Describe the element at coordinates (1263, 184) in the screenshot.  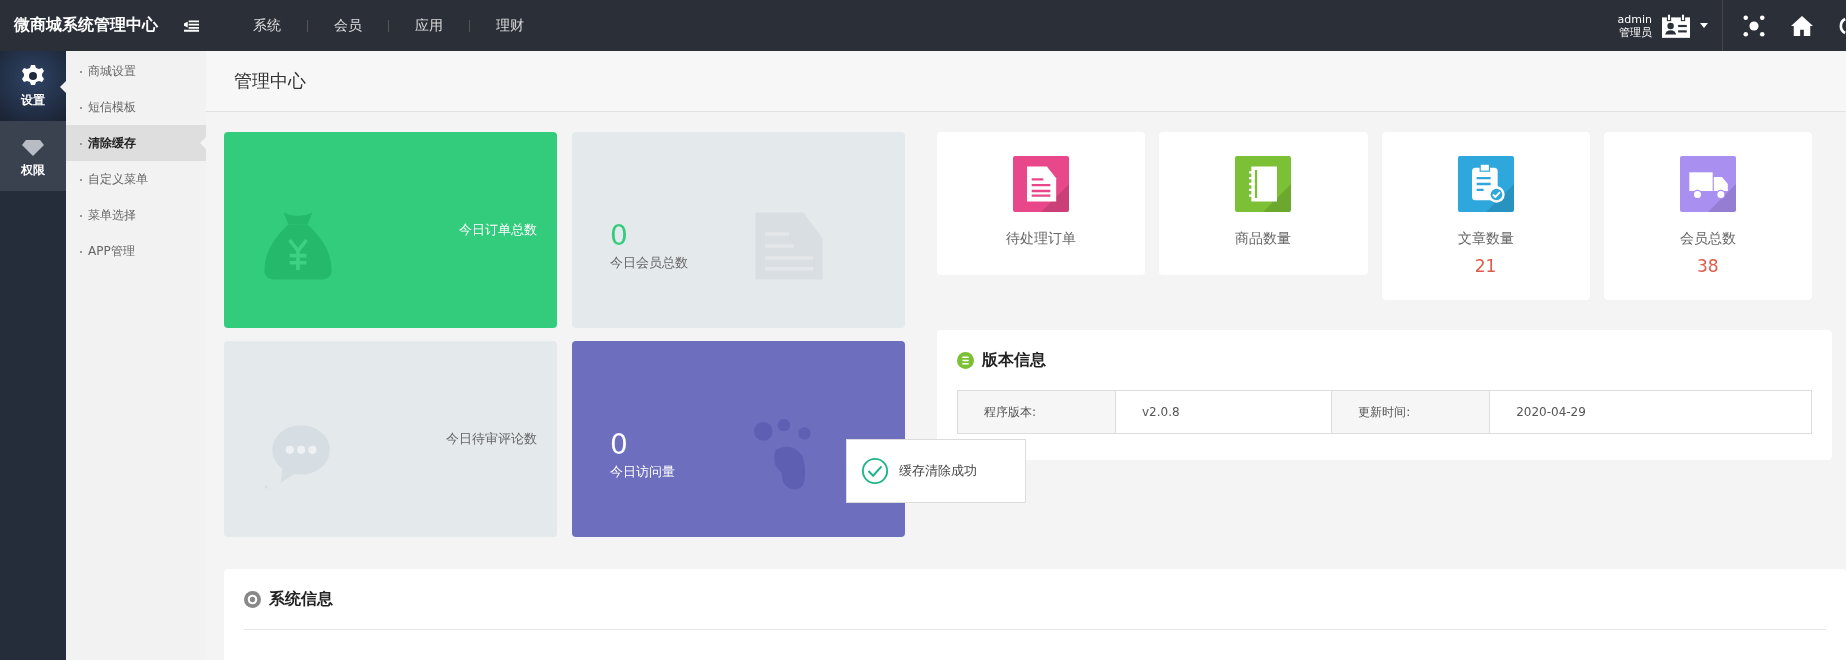
I see `notebook-icon` at that location.